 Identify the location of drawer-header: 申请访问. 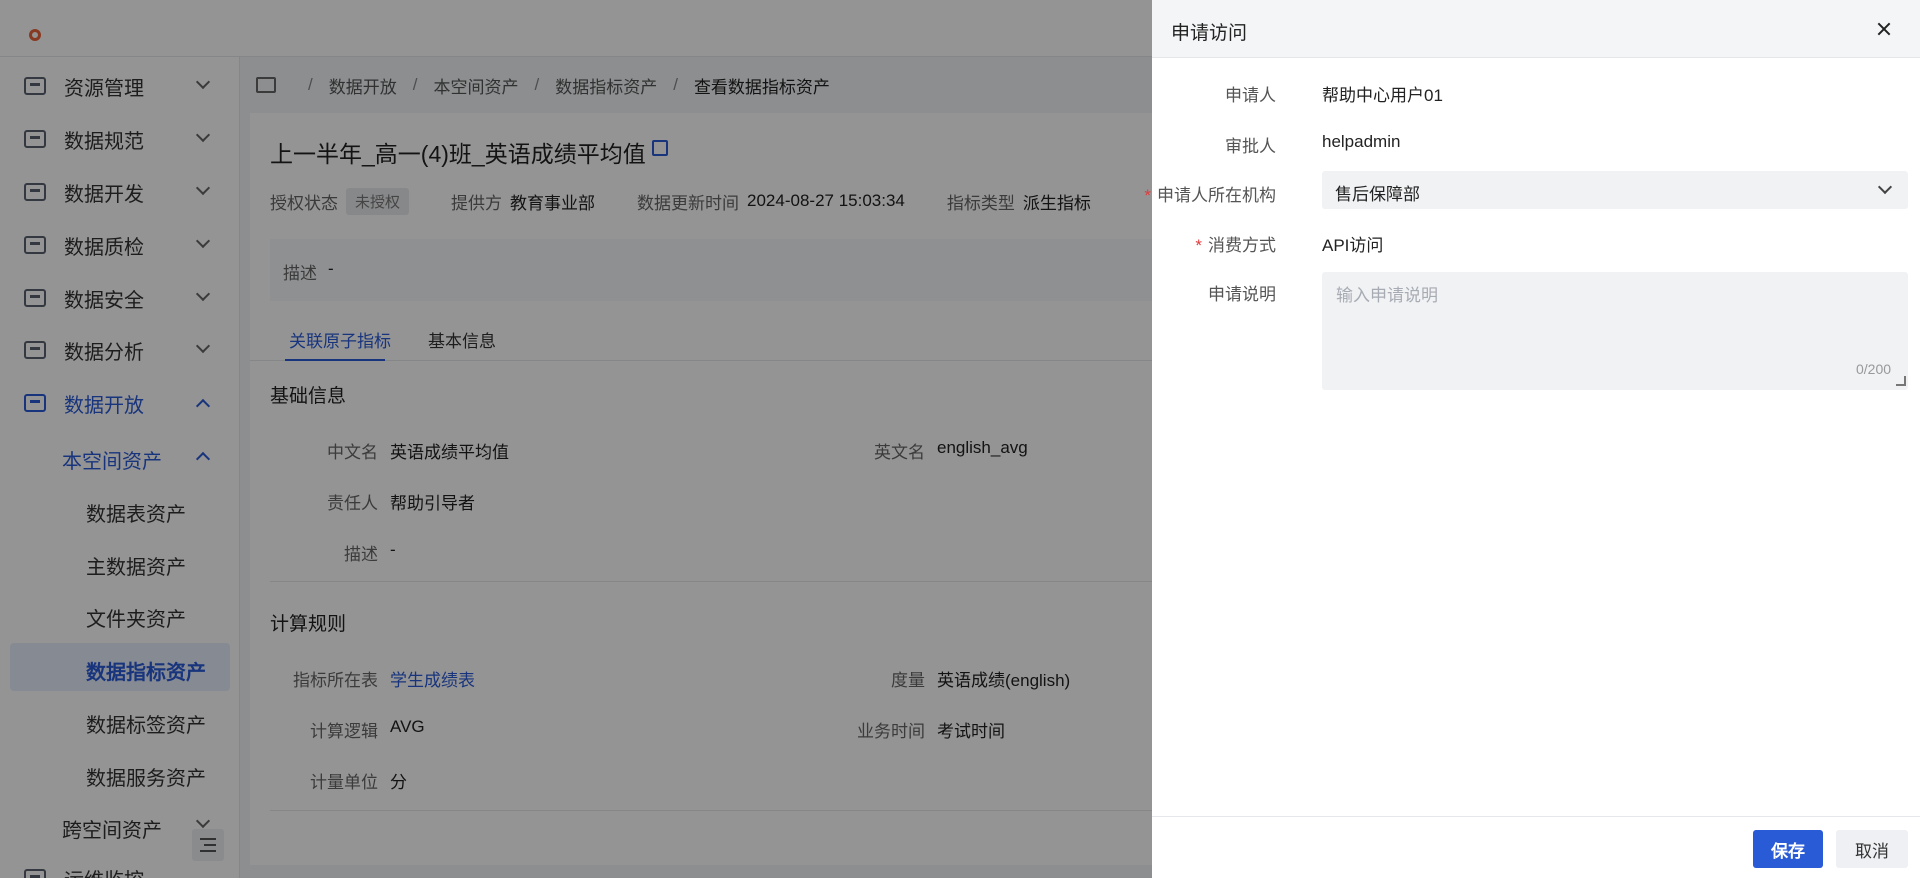
(1536, 29).